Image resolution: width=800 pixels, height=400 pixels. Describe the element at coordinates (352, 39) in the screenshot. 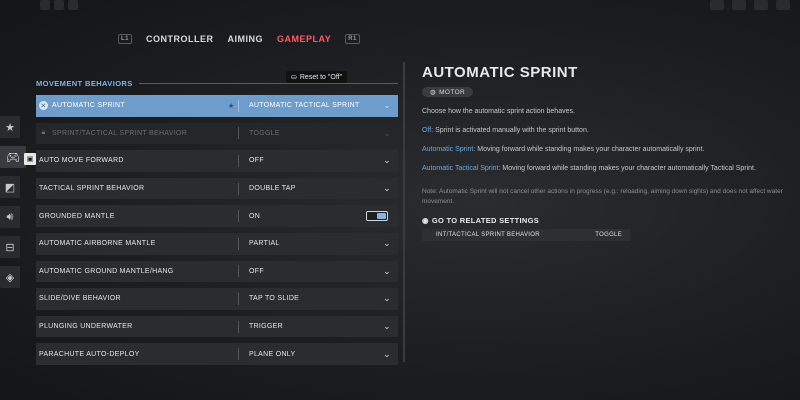

I see `r1-key-hint: R1` at that location.